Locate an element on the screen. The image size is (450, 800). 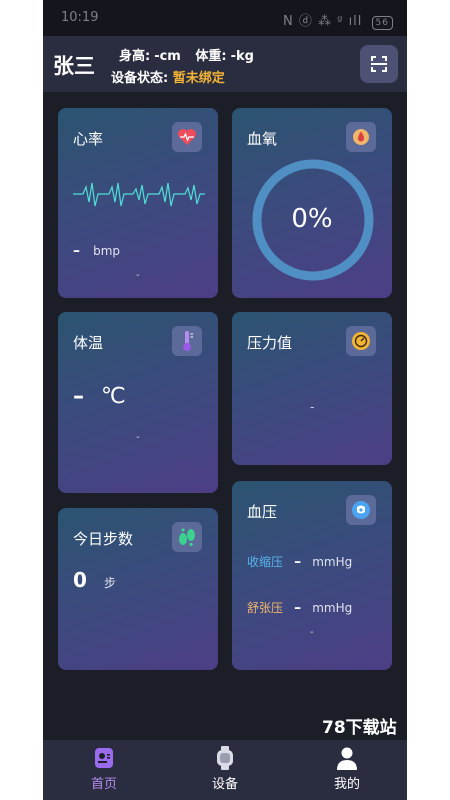
pressure-value: - is located at coordinates (312, 407).